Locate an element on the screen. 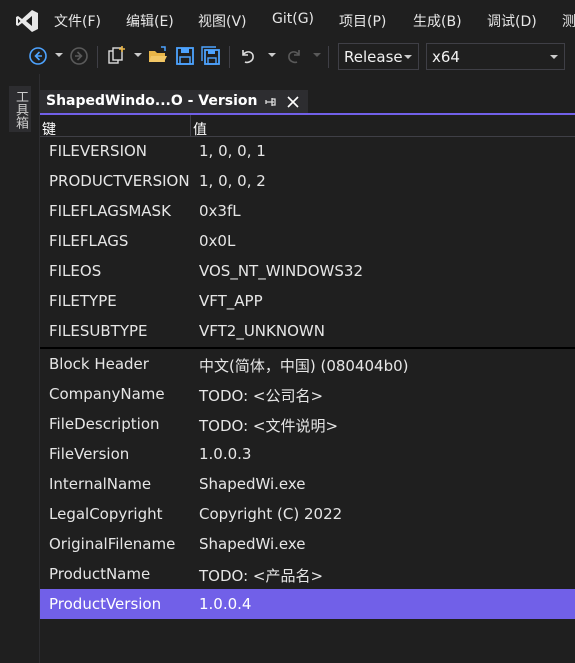 This screenshot has height=663, width=575. table-row: PRODUCTVERSION 1, 0, 0, 2 is located at coordinates (307, 181).